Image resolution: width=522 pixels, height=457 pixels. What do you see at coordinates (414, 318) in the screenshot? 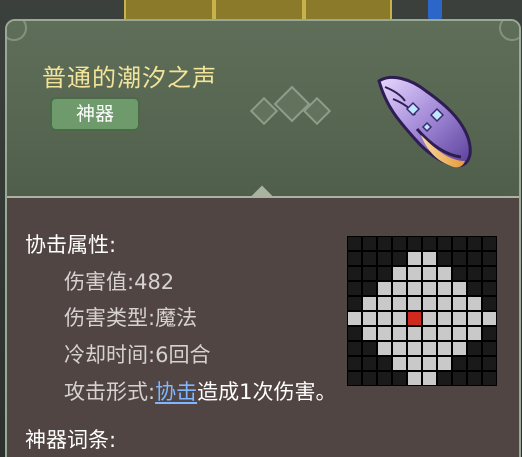
I see `range-cell-center` at bounding box center [414, 318].